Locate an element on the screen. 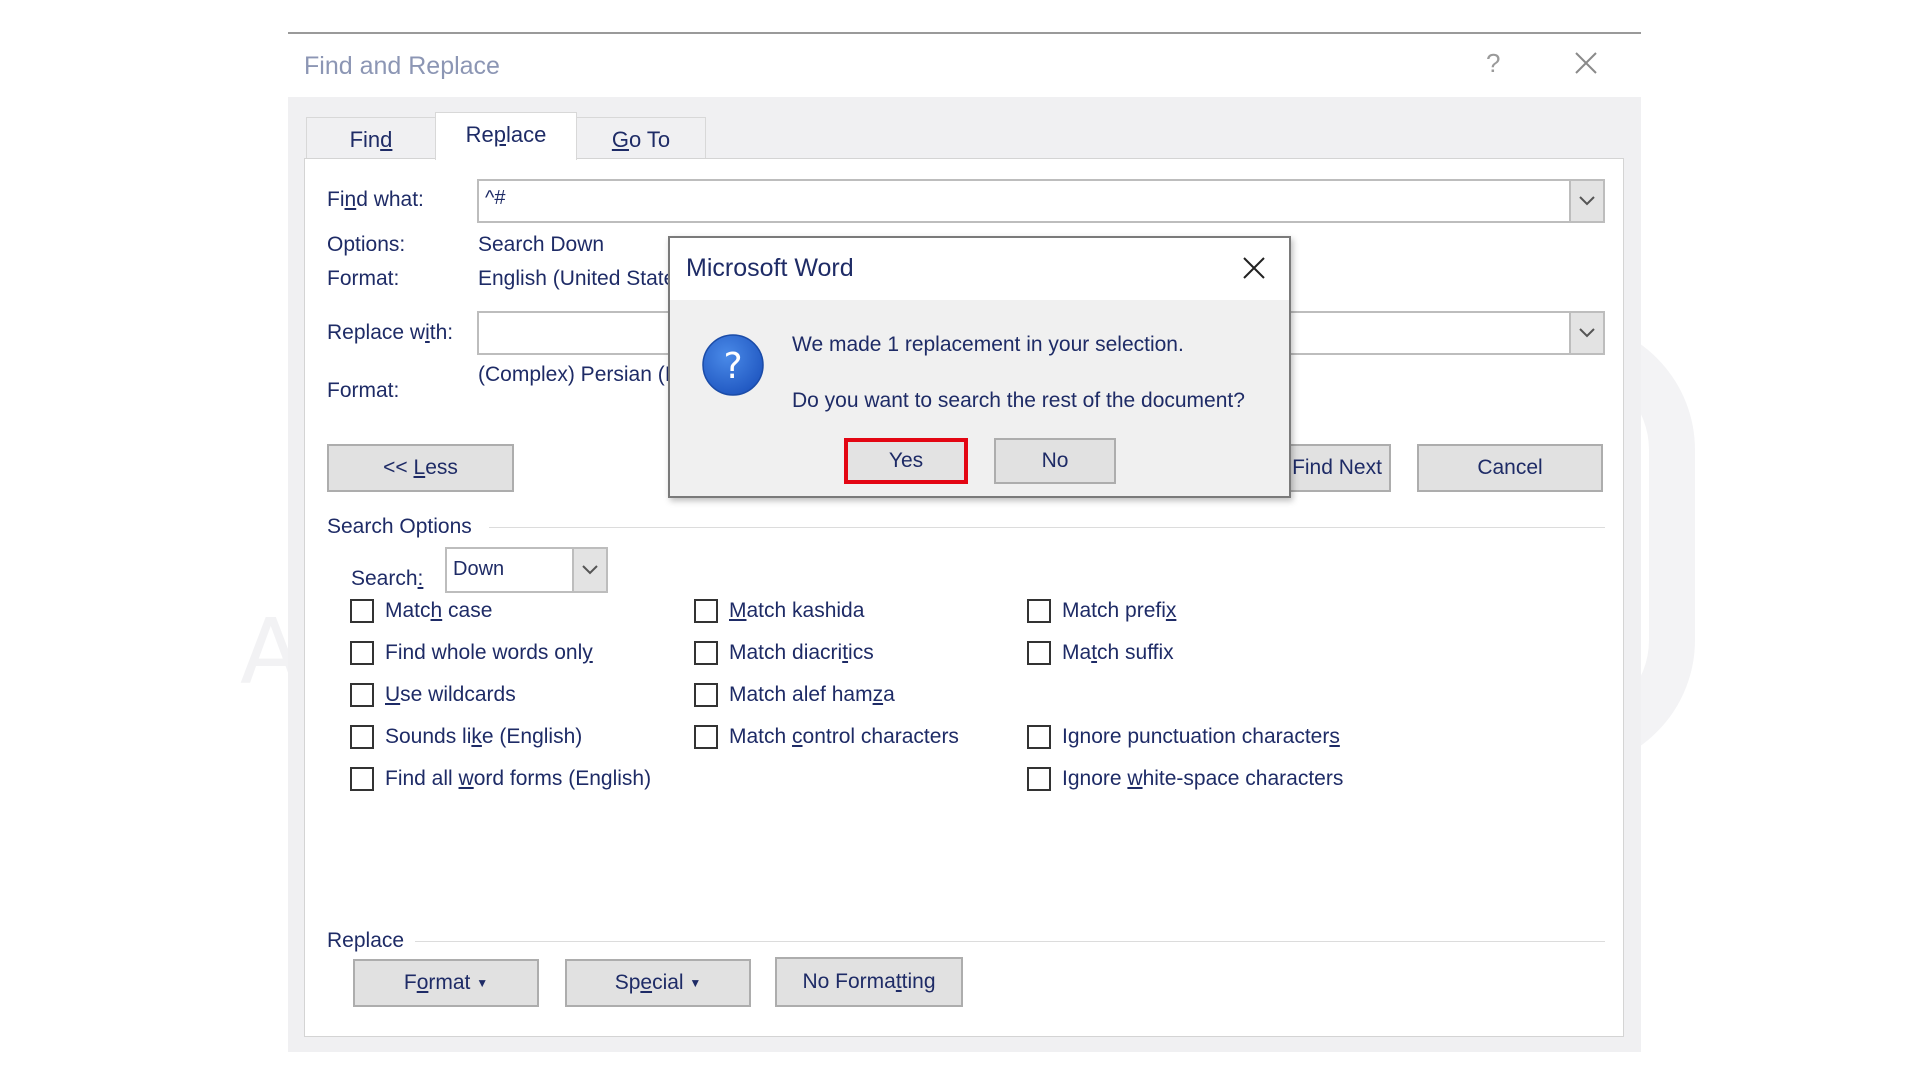 The image size is (1920, 1080). match-case-label: Match case is located at coordinates (438, 611).